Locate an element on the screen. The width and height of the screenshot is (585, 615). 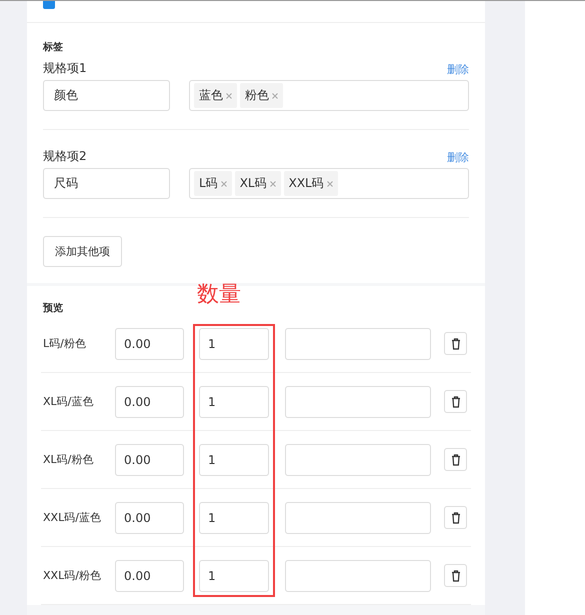
spec-name-field: 颜色 is located at coordinates (106, 95).